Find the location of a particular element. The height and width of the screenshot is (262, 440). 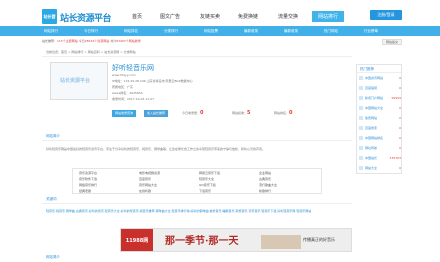

tag-link: 企业网站 is located at coordinates (265, 173).